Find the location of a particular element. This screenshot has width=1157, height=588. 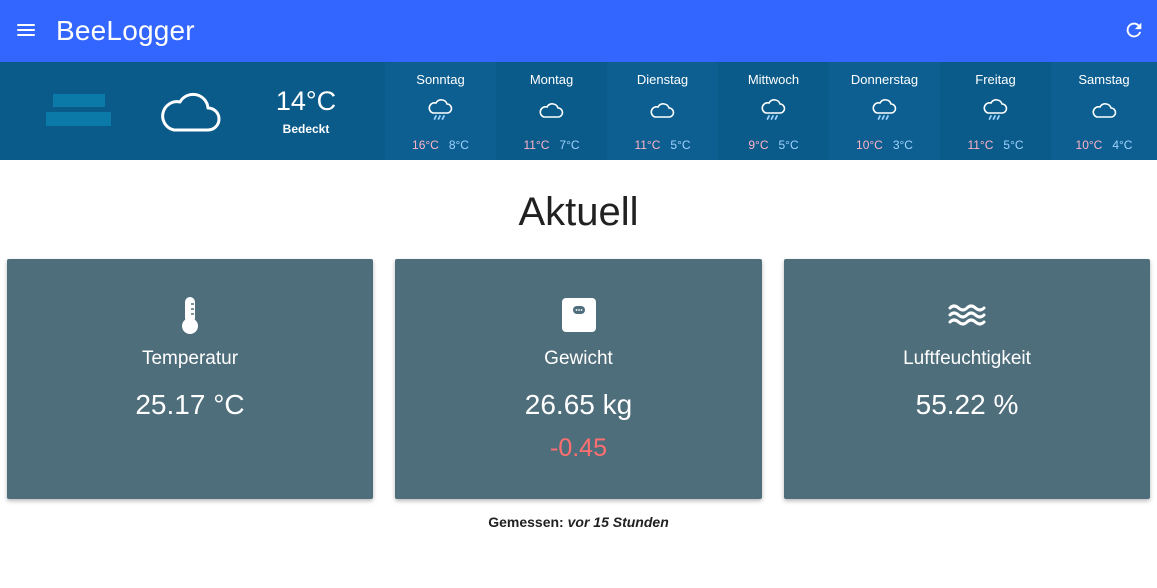

forecast-day-montag: Montag 11°C 7°C is located at coordinates (551, 111).